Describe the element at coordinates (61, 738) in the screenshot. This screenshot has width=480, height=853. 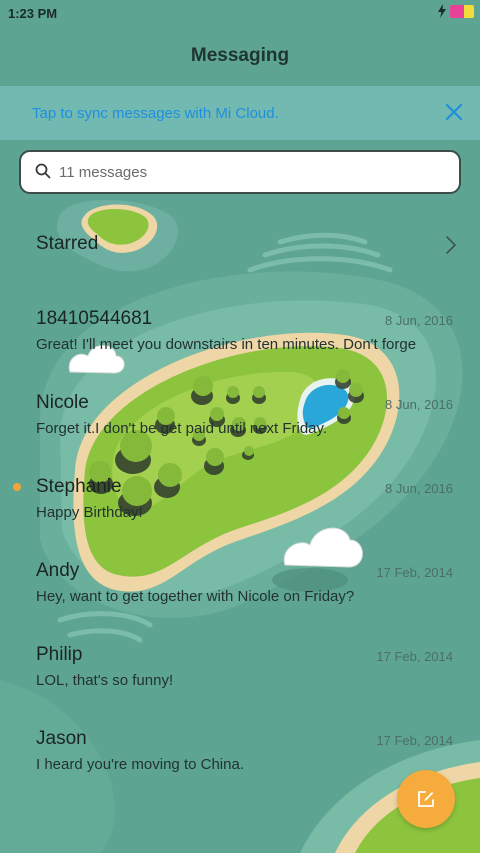
I see `conversation-name: Jason` at that location.